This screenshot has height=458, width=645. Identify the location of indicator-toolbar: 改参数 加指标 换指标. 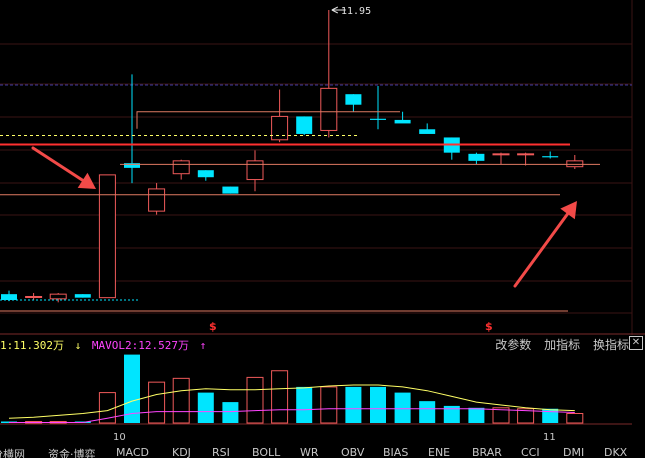
(557, 344).